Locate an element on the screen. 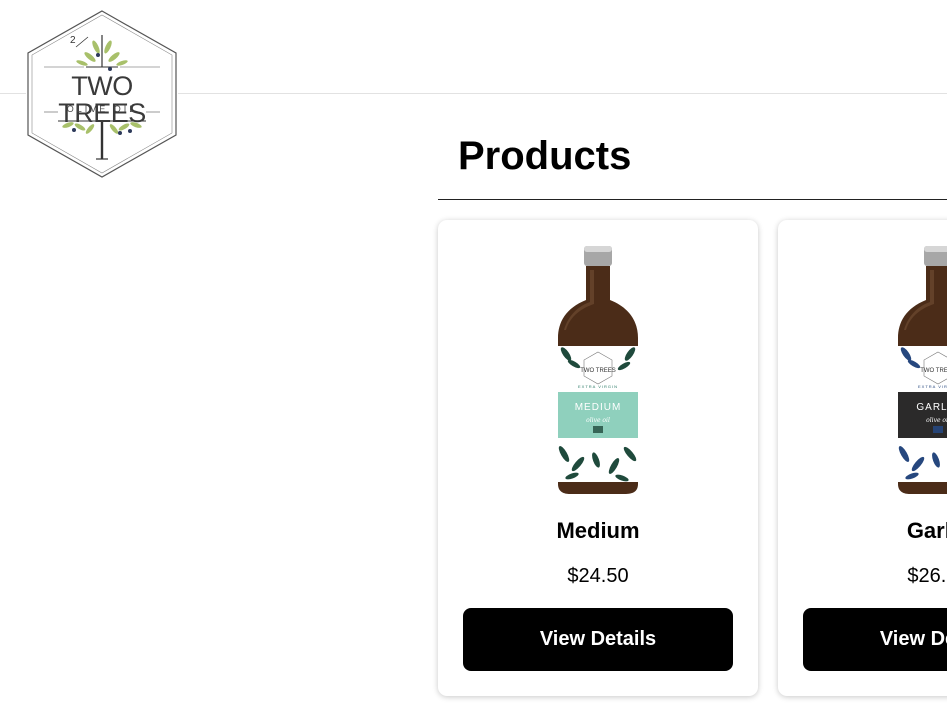  brand-logo: 2 TWO TREES OLIVE OIL is located at coordinates (102, 94).